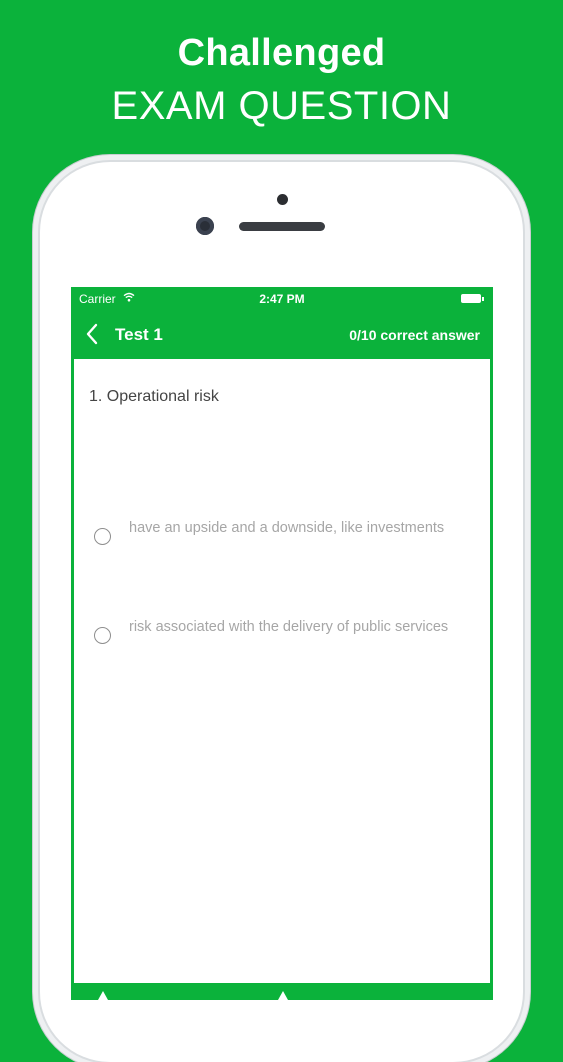  Describe the element at coordinates (472, 298) in the screenshot. I see `battery-icon` at that location.